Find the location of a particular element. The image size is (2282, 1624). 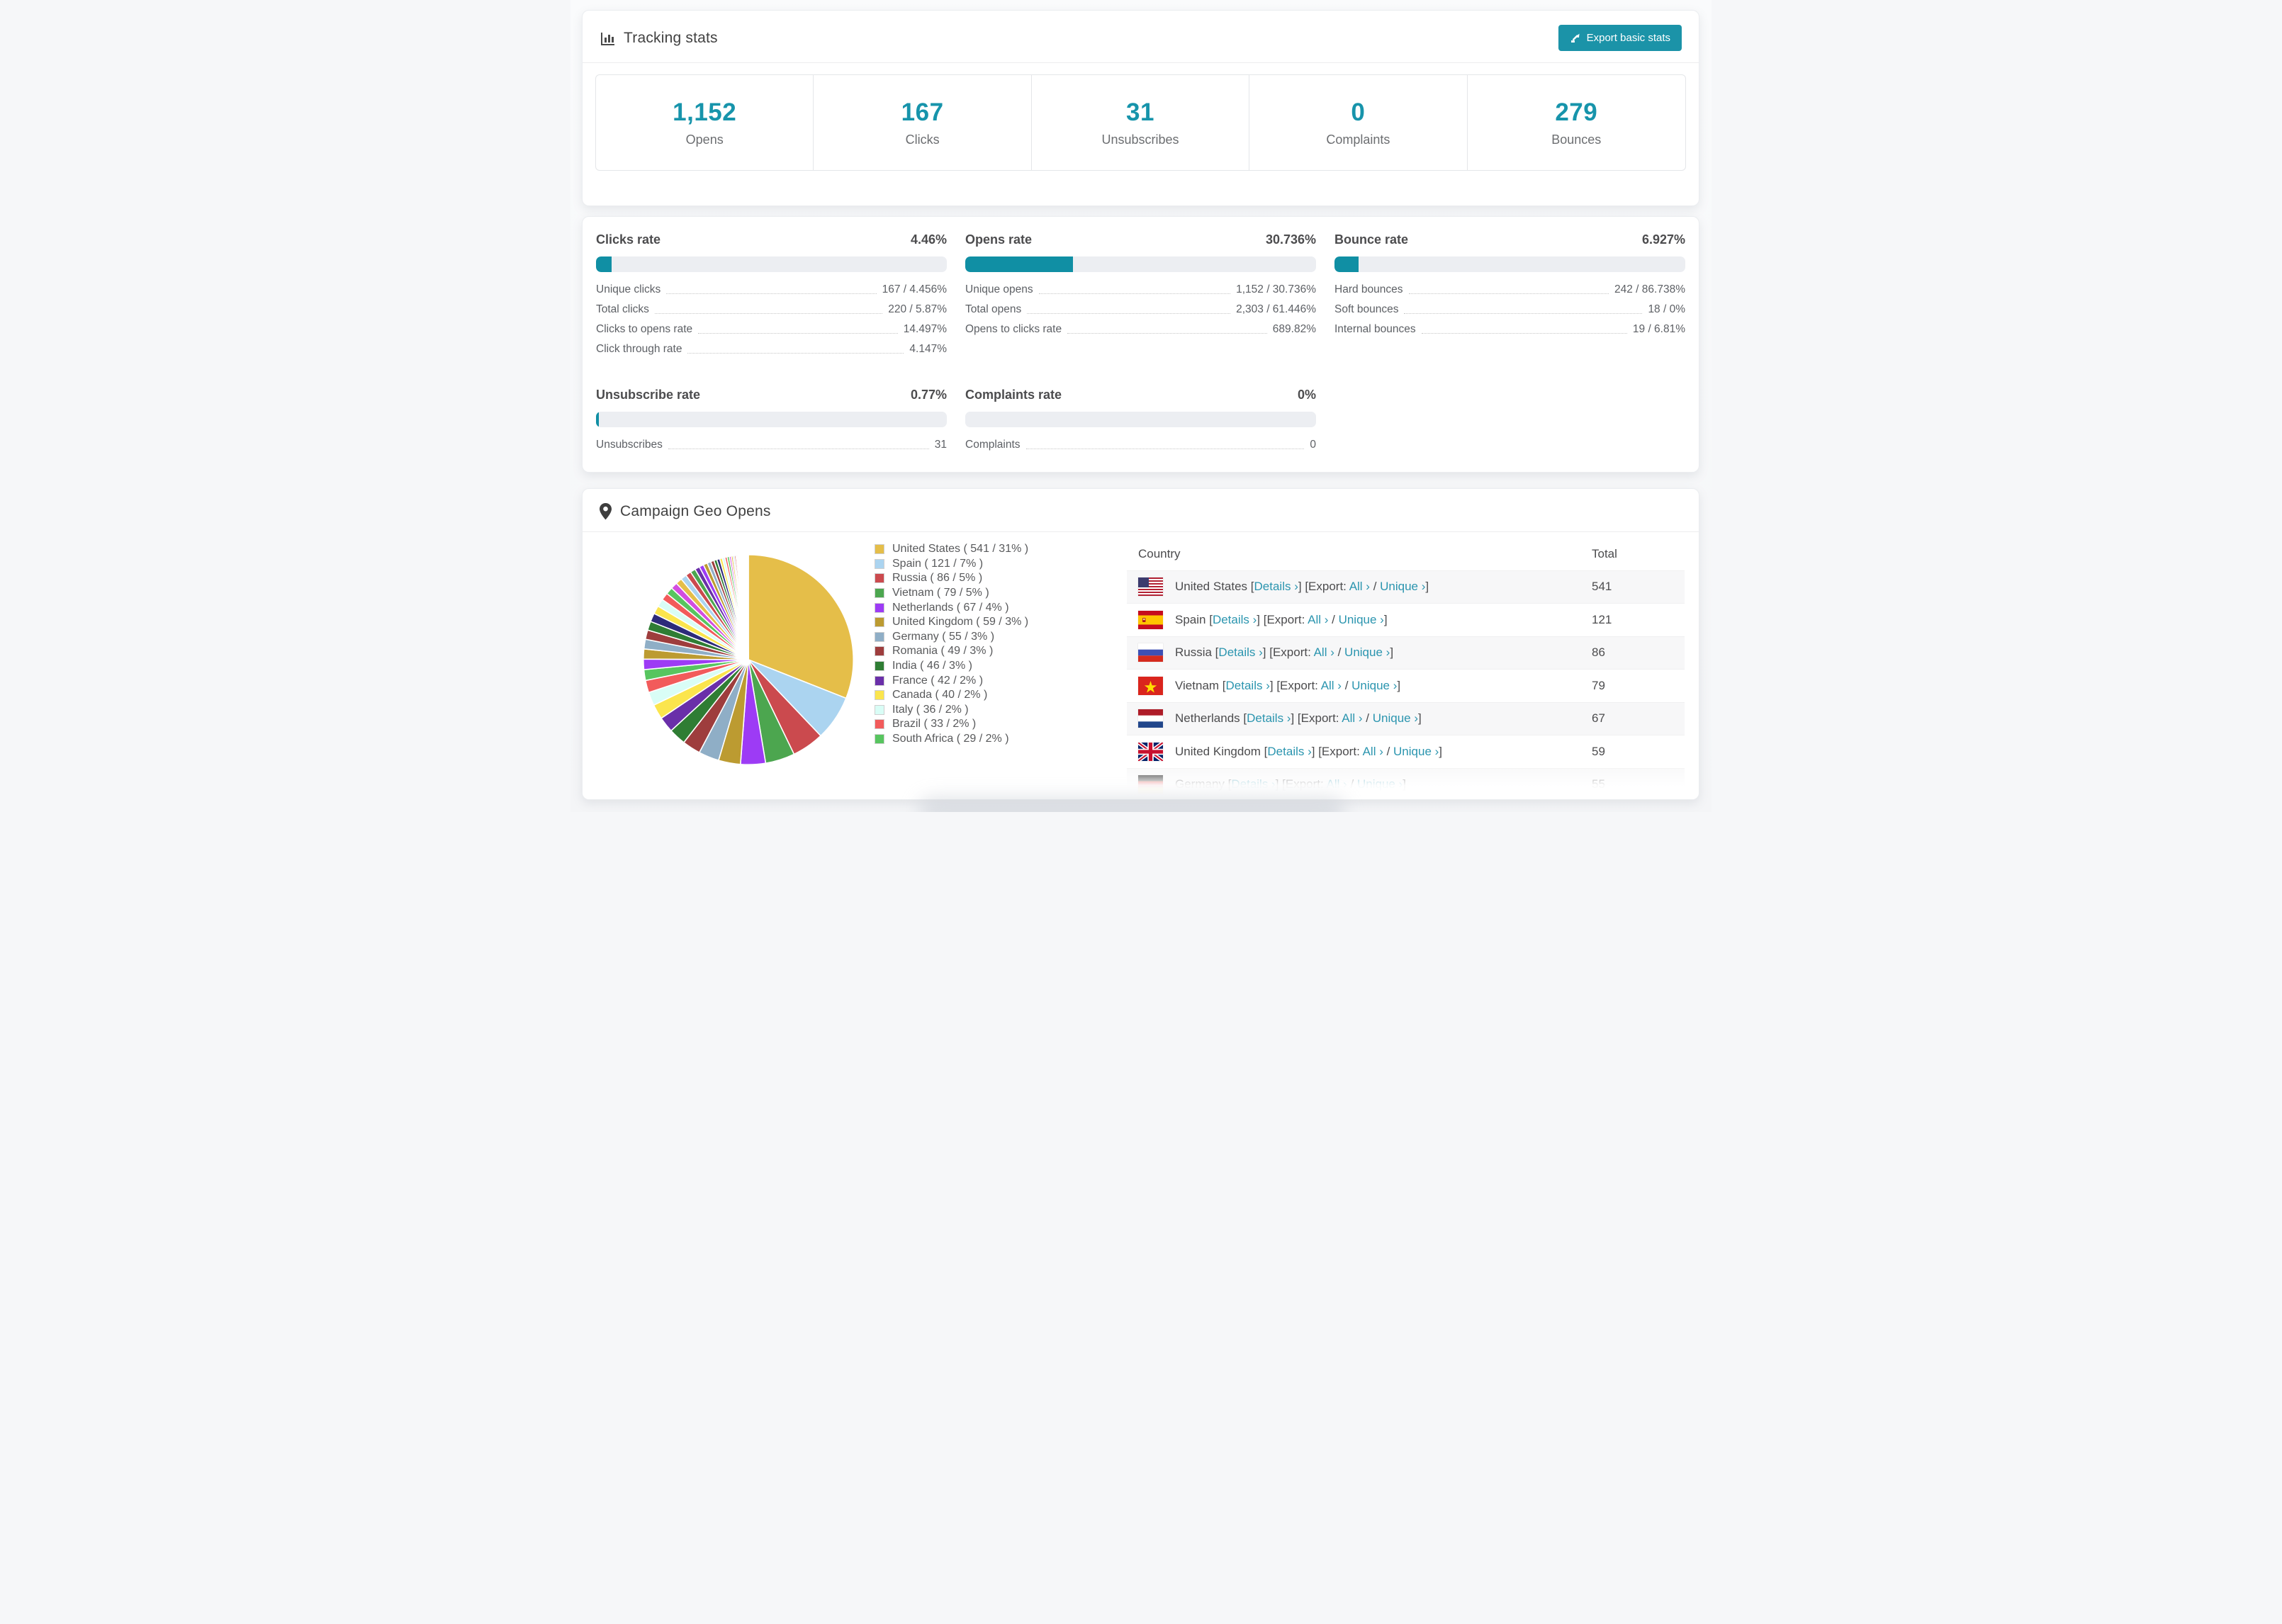

complaints-rate-progress-track is located at coordinates (1140, 420).